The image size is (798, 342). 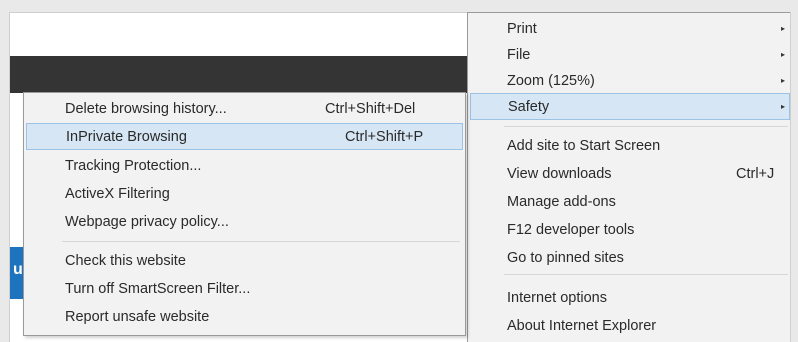 What do you see at coordinates (270, 74) in the screenshot?
I see `page-dark-band` at bounding box center [270, 74].